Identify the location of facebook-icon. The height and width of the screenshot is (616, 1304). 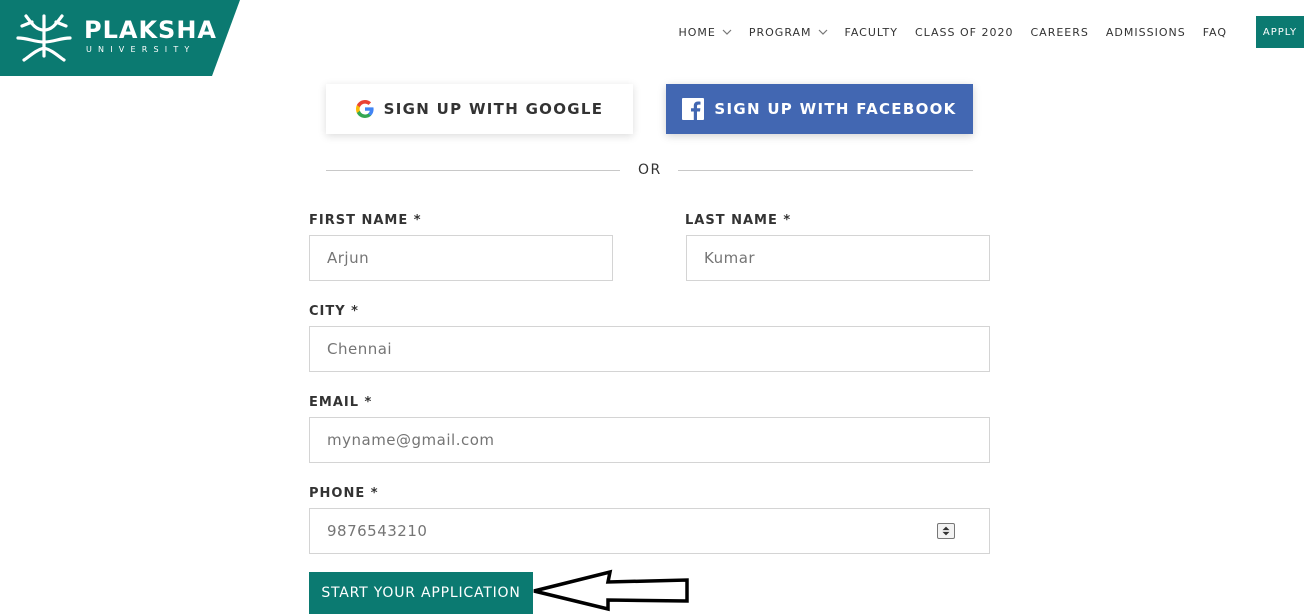
(693, 109).